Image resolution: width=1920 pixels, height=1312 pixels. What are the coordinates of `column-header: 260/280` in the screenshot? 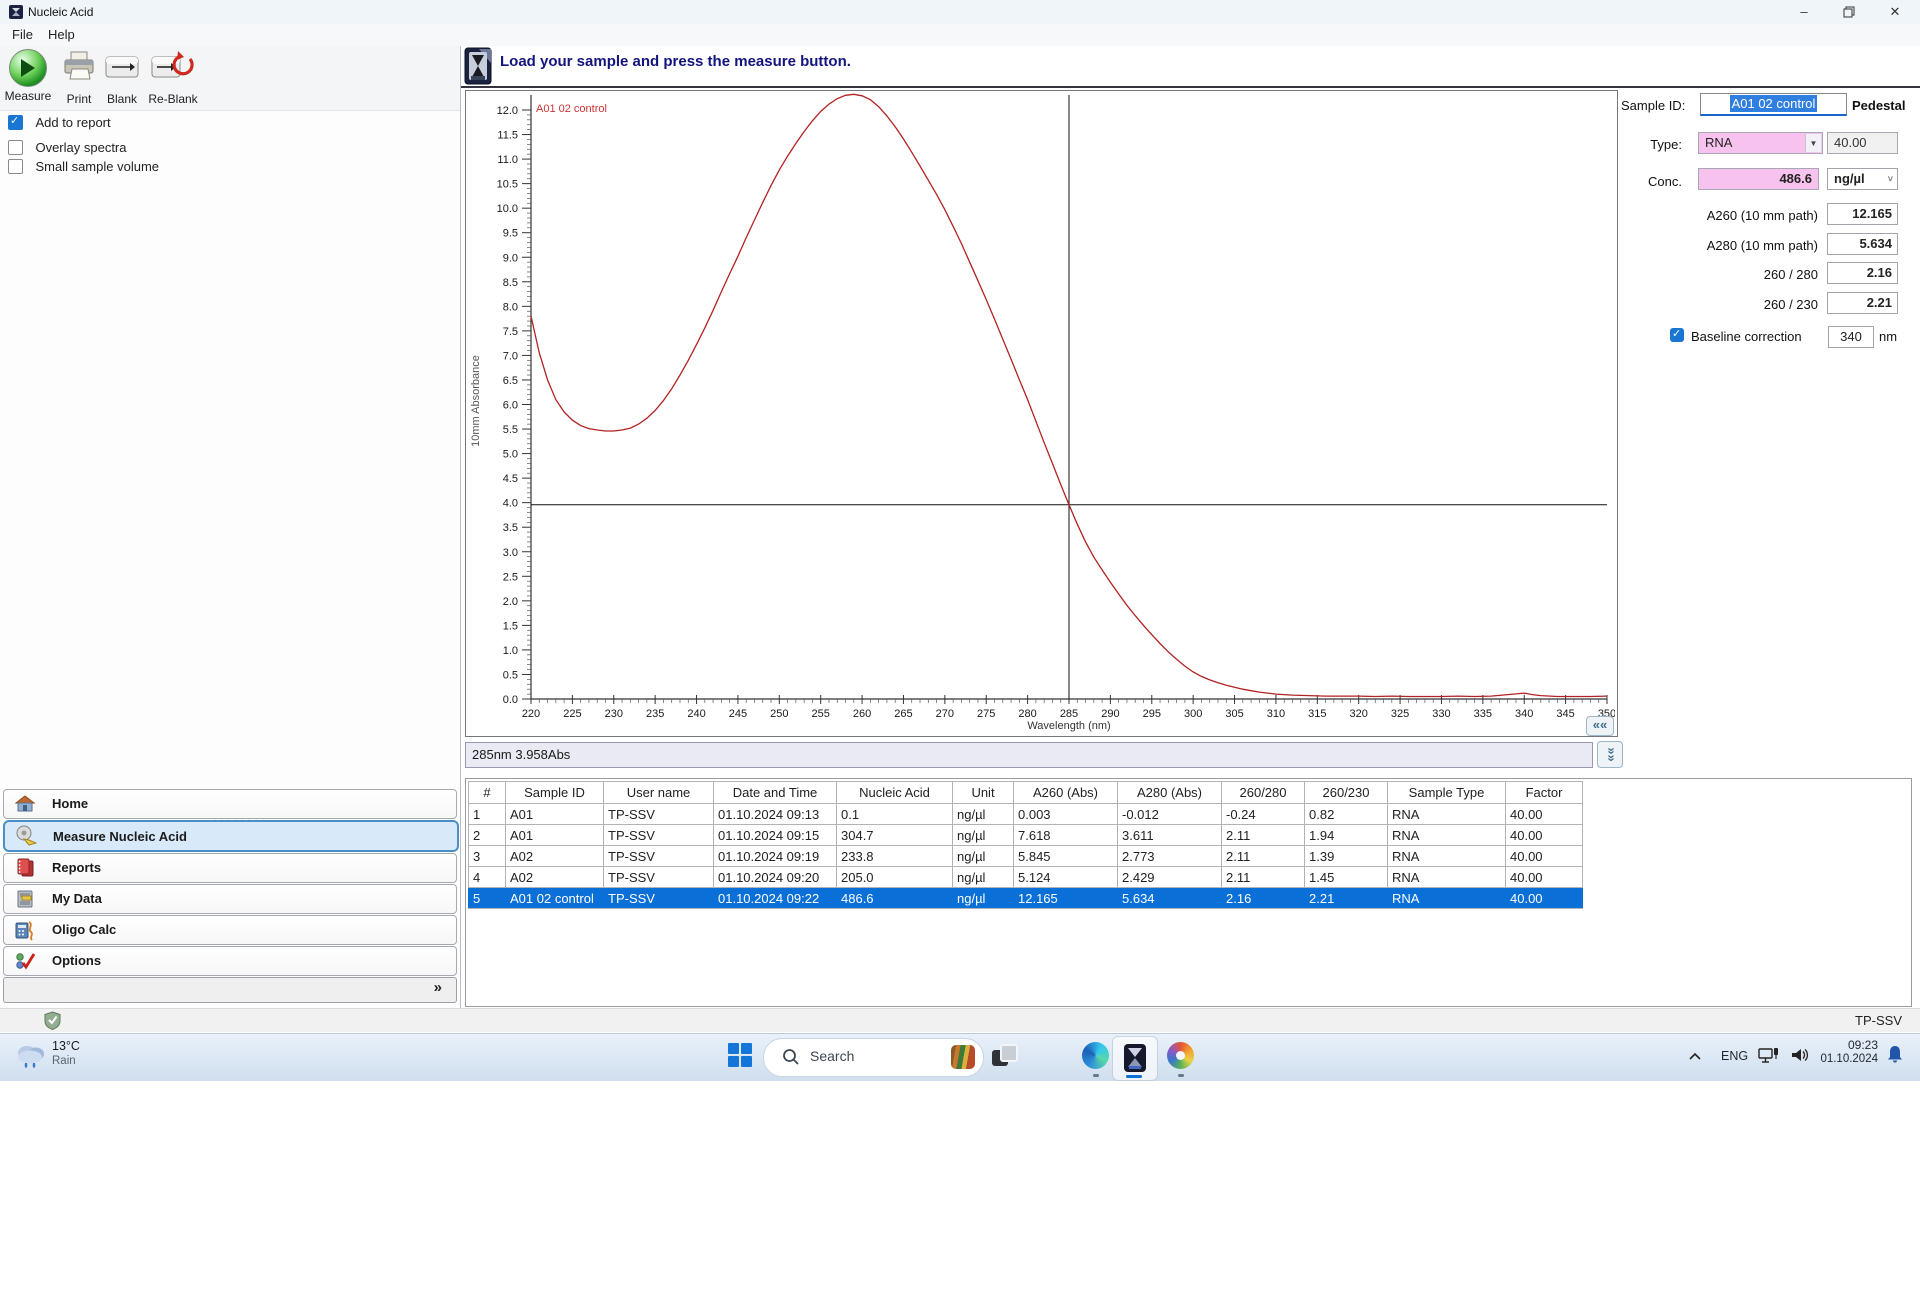 It's located at (1263, 792).